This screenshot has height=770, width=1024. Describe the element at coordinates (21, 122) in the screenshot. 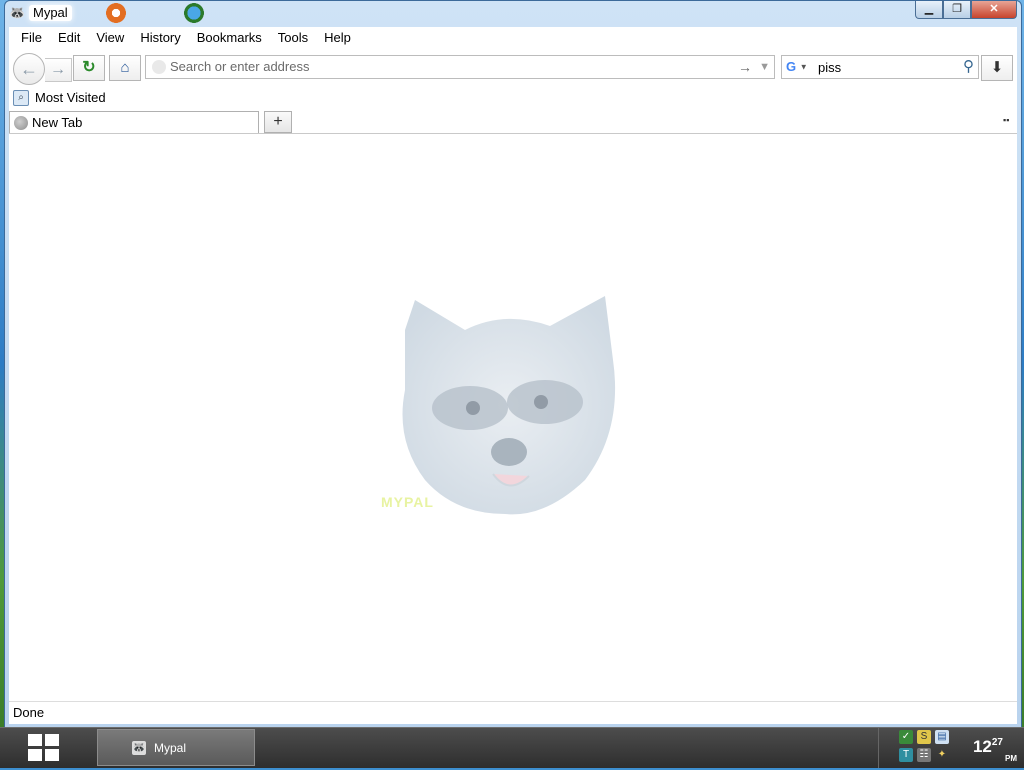

I see `globe-icon` at that location.